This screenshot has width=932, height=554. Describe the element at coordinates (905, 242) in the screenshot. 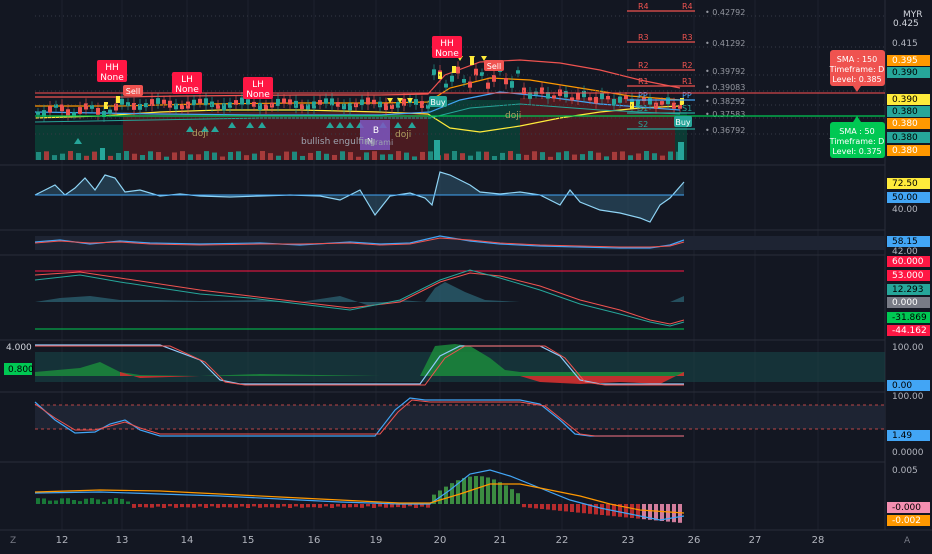

I see `stoch-axis-label: 58.15` at that location.